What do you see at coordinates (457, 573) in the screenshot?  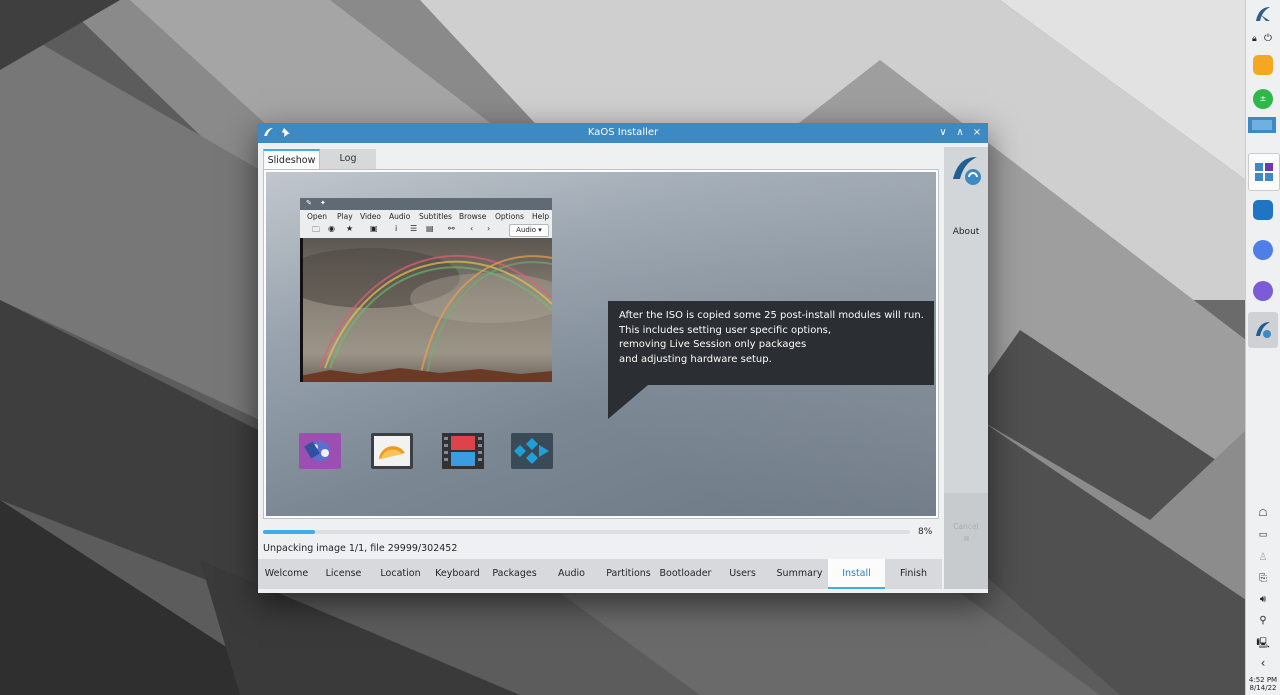 I see `step-keyboard: Keyboard` at bounding box center [457, 573].